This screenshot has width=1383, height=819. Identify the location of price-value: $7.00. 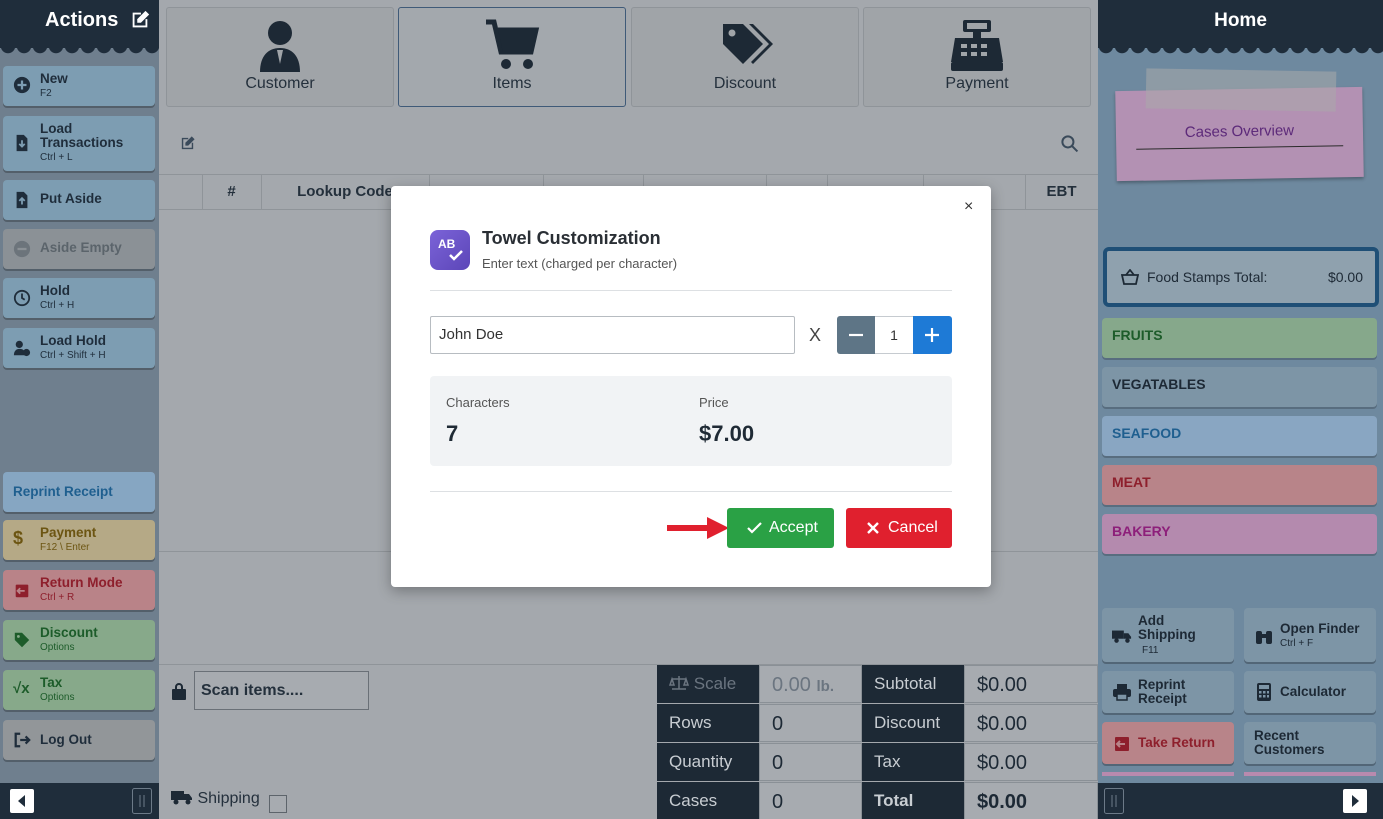
(727, 433).